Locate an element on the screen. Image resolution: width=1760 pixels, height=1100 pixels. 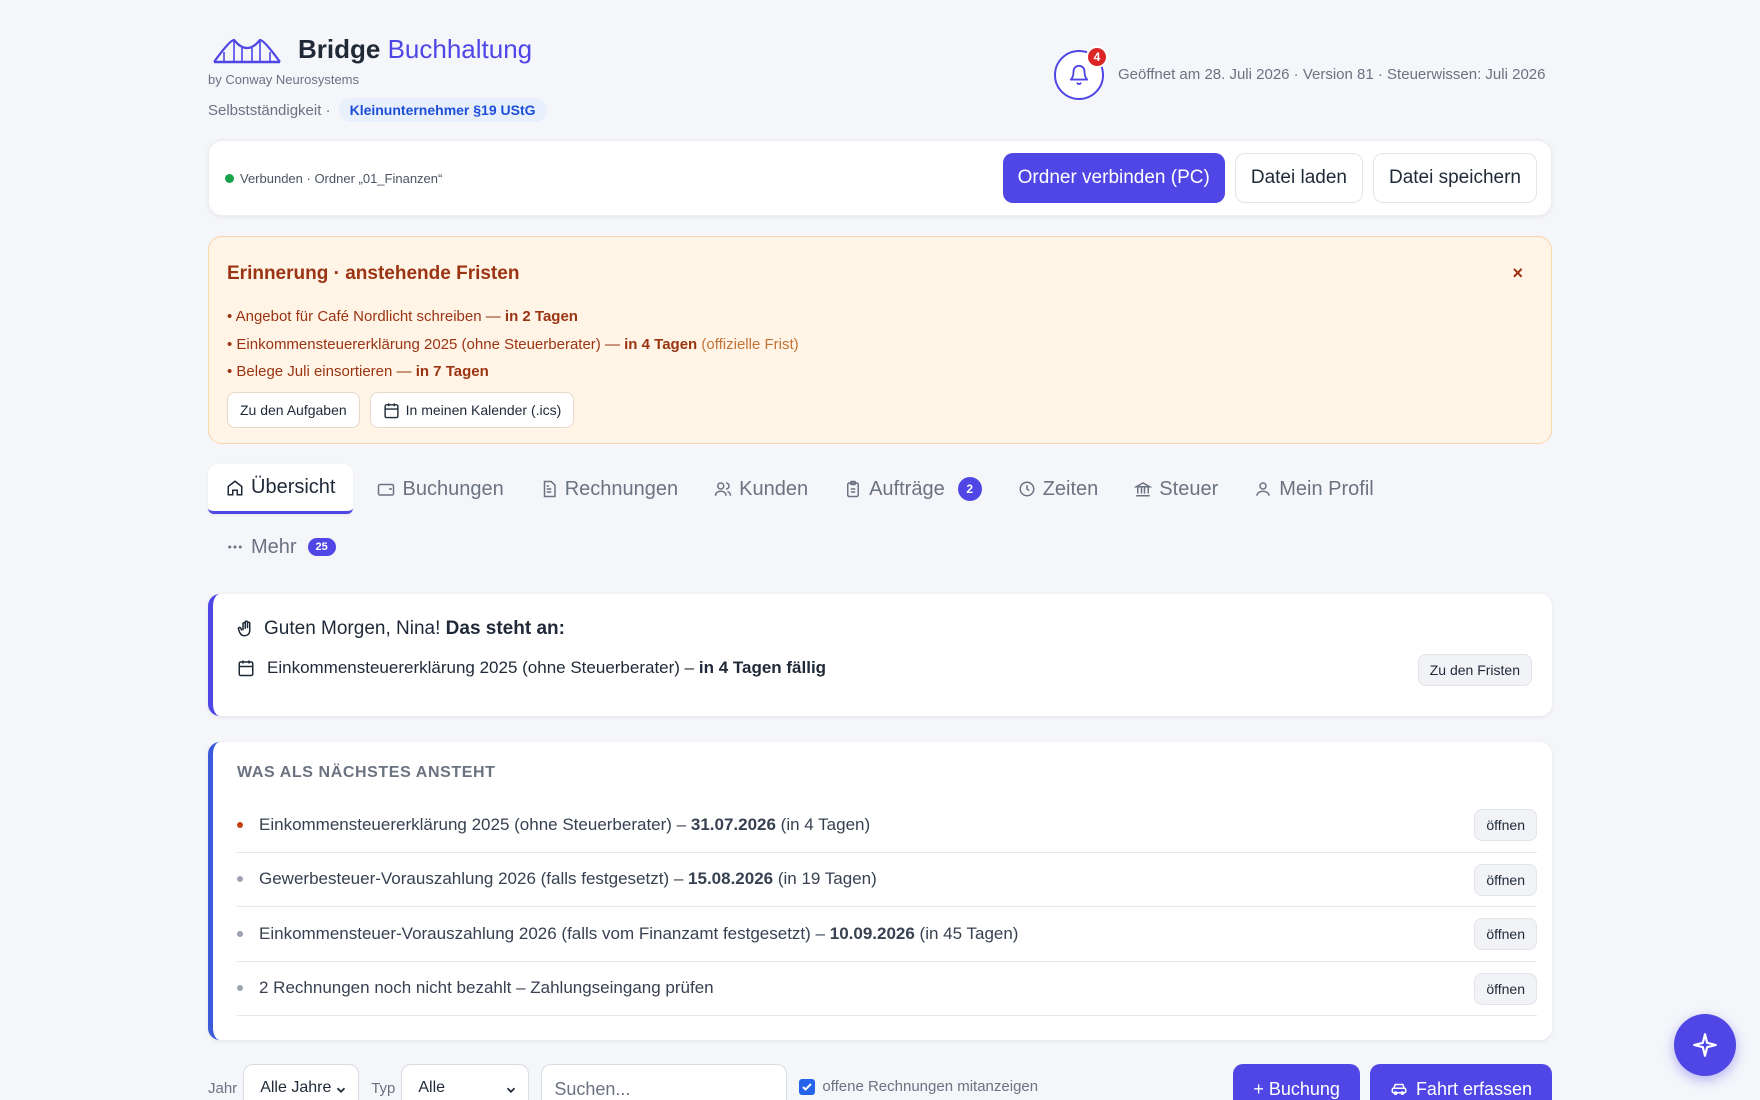
byline: by Conway Neurosystems is located at coordinates (283, 79).